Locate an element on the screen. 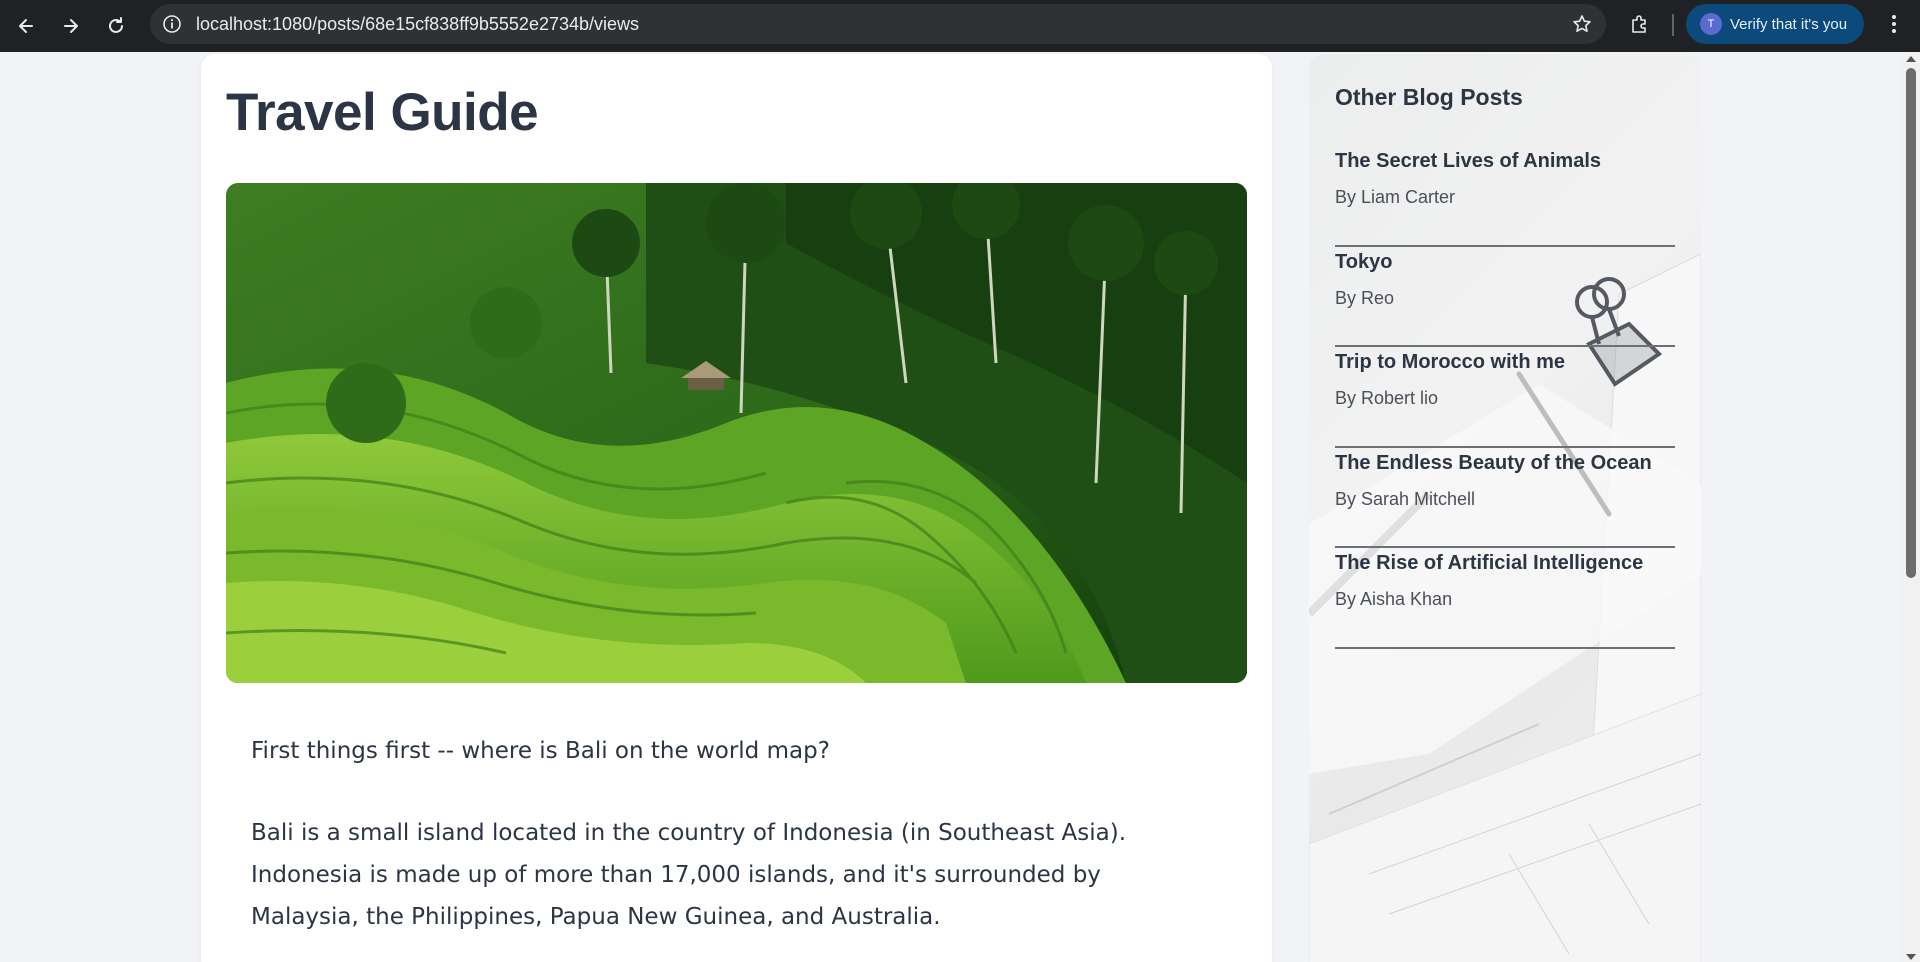  scroll-down-icon is located at coordinates (1911, 957).